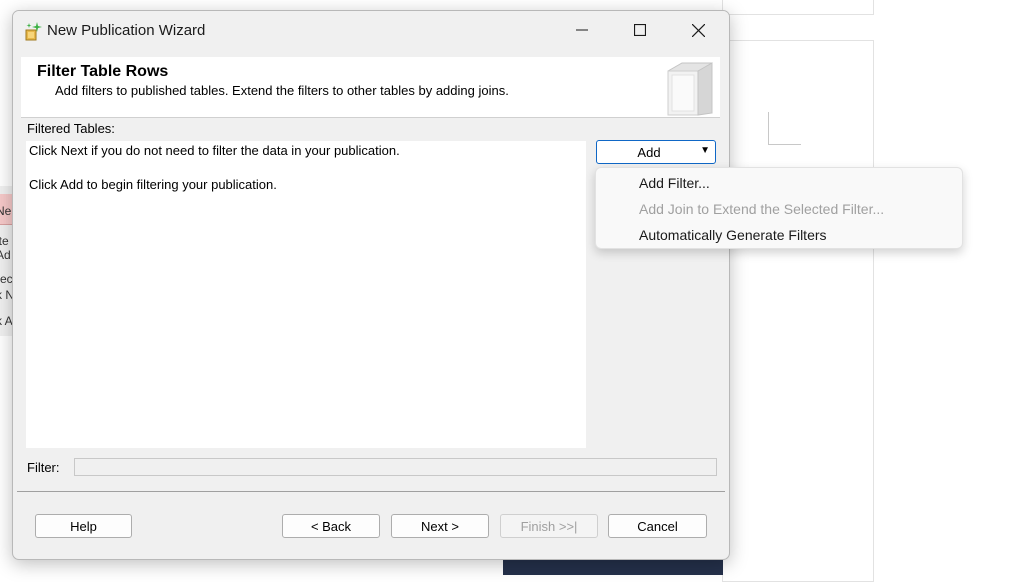 The image size is (1022, 582). Describe the element at coordinates (83, 526) in the screenshot. I see `help-button: Help` at that location.